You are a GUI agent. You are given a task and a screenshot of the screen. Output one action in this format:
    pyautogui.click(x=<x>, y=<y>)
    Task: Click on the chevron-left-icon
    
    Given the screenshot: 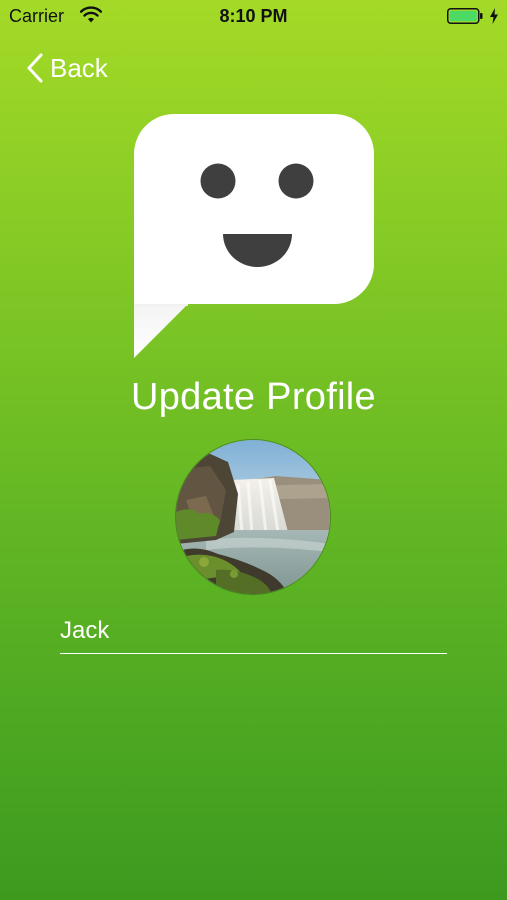 What is the action you would take?
    pyautogui.click(x=35, y=68)
    